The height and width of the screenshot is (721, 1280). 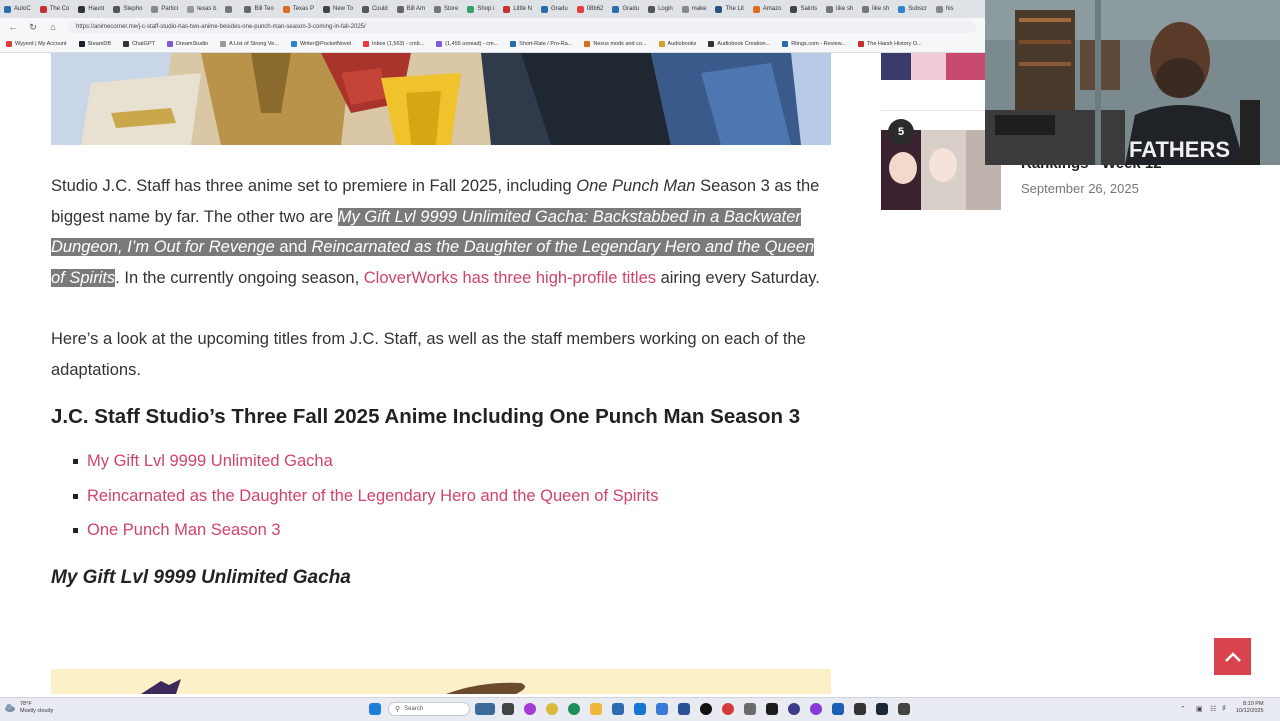 What do you see at coordinates (55, 9) in the screenshot?
I see `tab-2: The Co` at bounding box center [55, 9].